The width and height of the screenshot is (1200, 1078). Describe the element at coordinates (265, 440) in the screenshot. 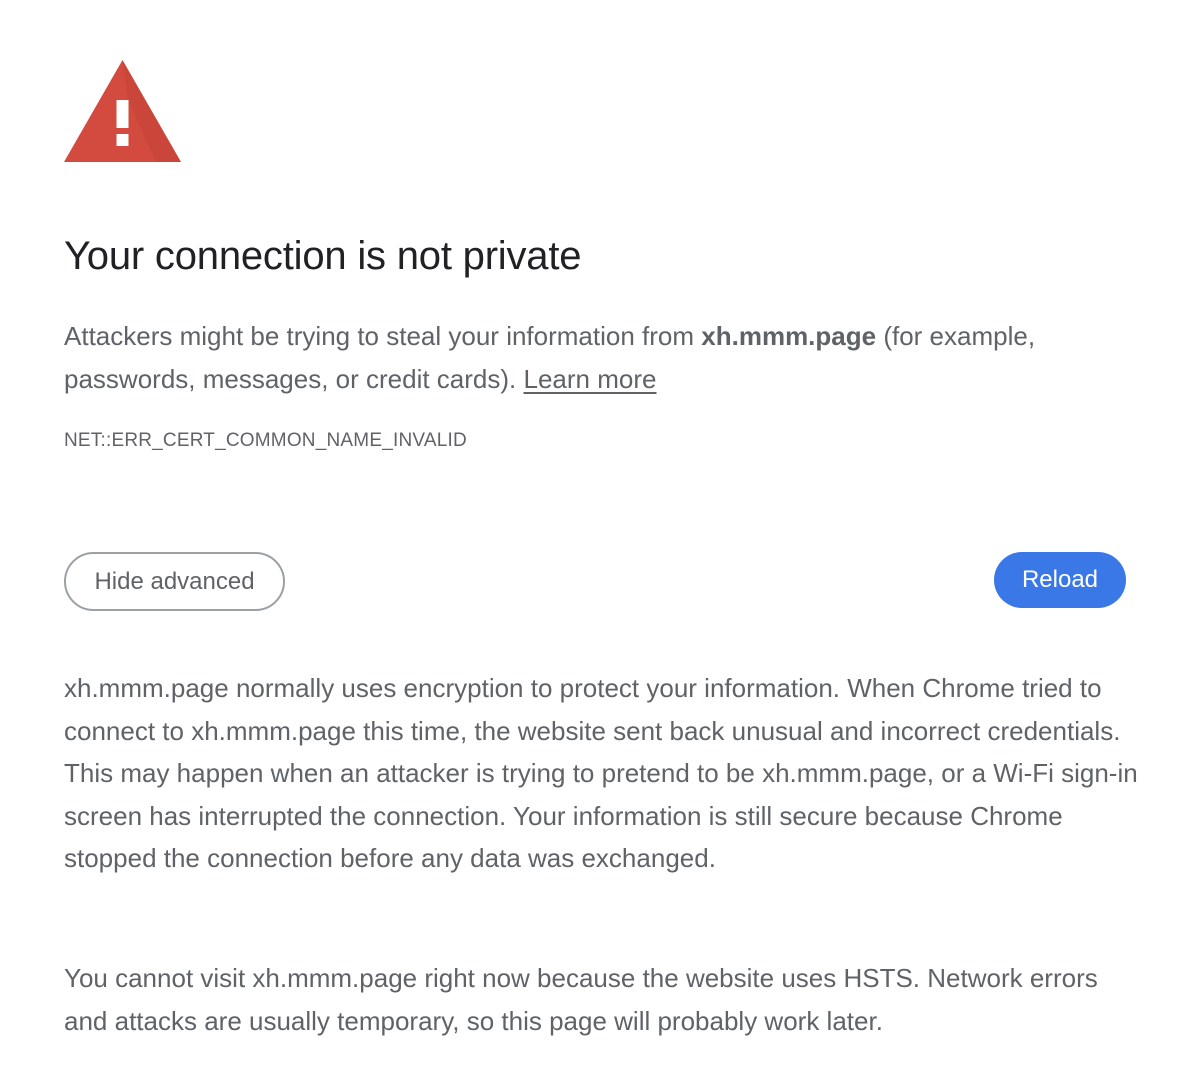

I see `error-code: NET::ERR_CERT_COMMON_NAME_INVALID` at that location.